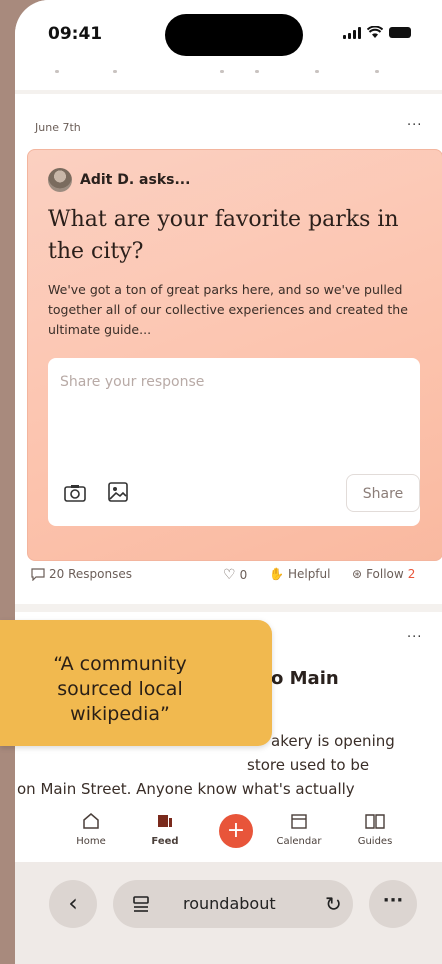 This screenshot has height=964, width=442. I want to click on quote-callout: “A community sourced local wikipedia”, so click(136, 683).